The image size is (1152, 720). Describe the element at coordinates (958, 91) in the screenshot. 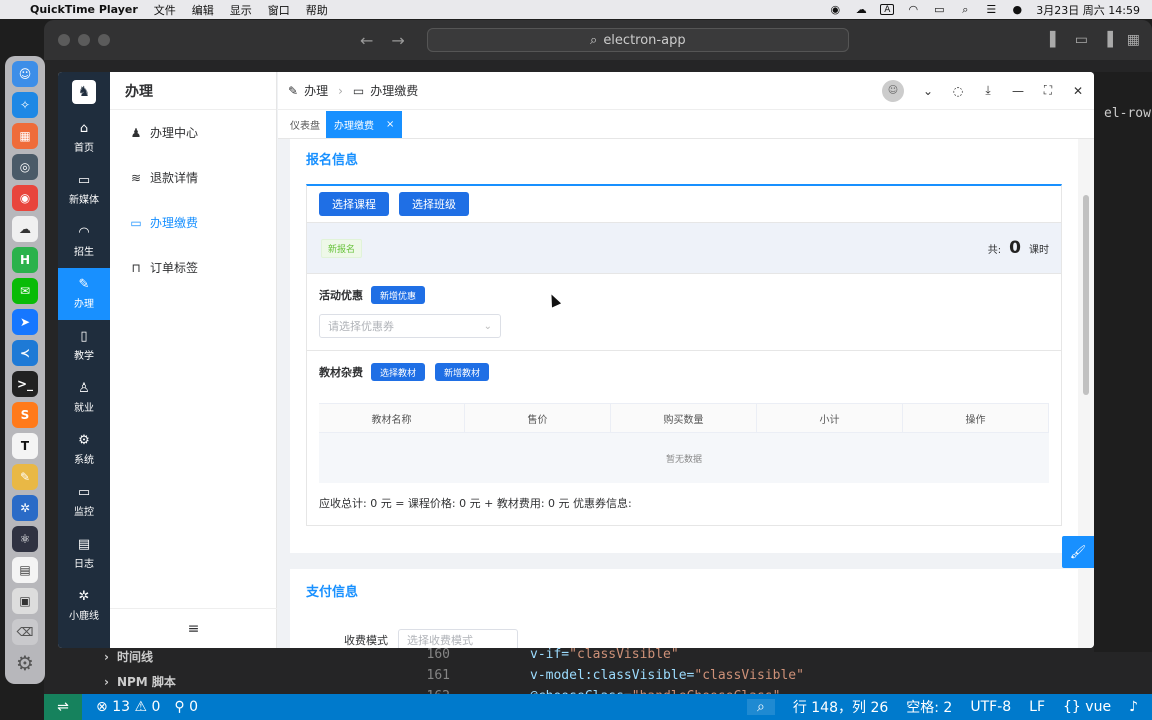

I see `message-icon: ◌` at that location.